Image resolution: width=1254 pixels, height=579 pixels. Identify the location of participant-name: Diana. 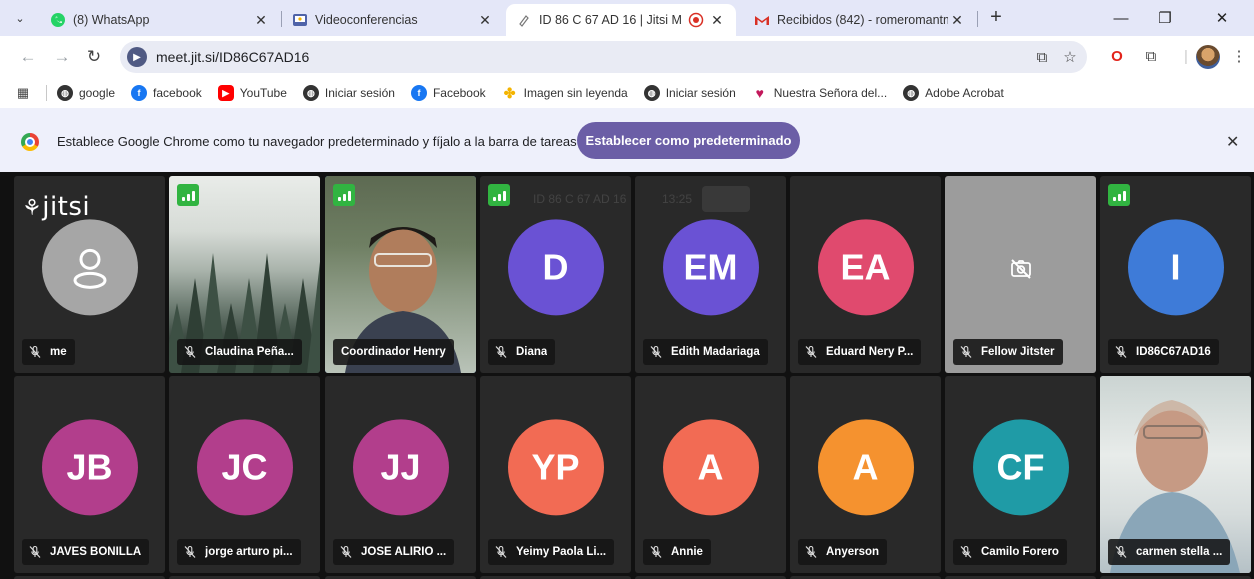
(532, 352).